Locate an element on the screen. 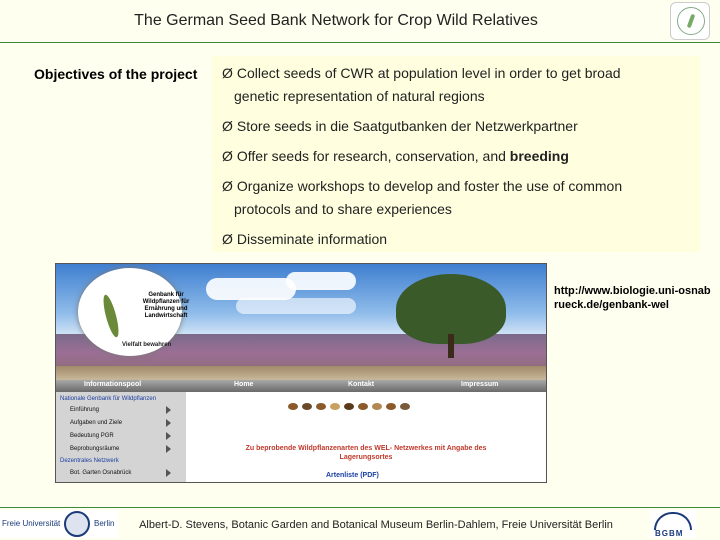 The width and height of the screenshot is (720, 540). nav-impressum: Impressum is located at coordinates (479, 384).